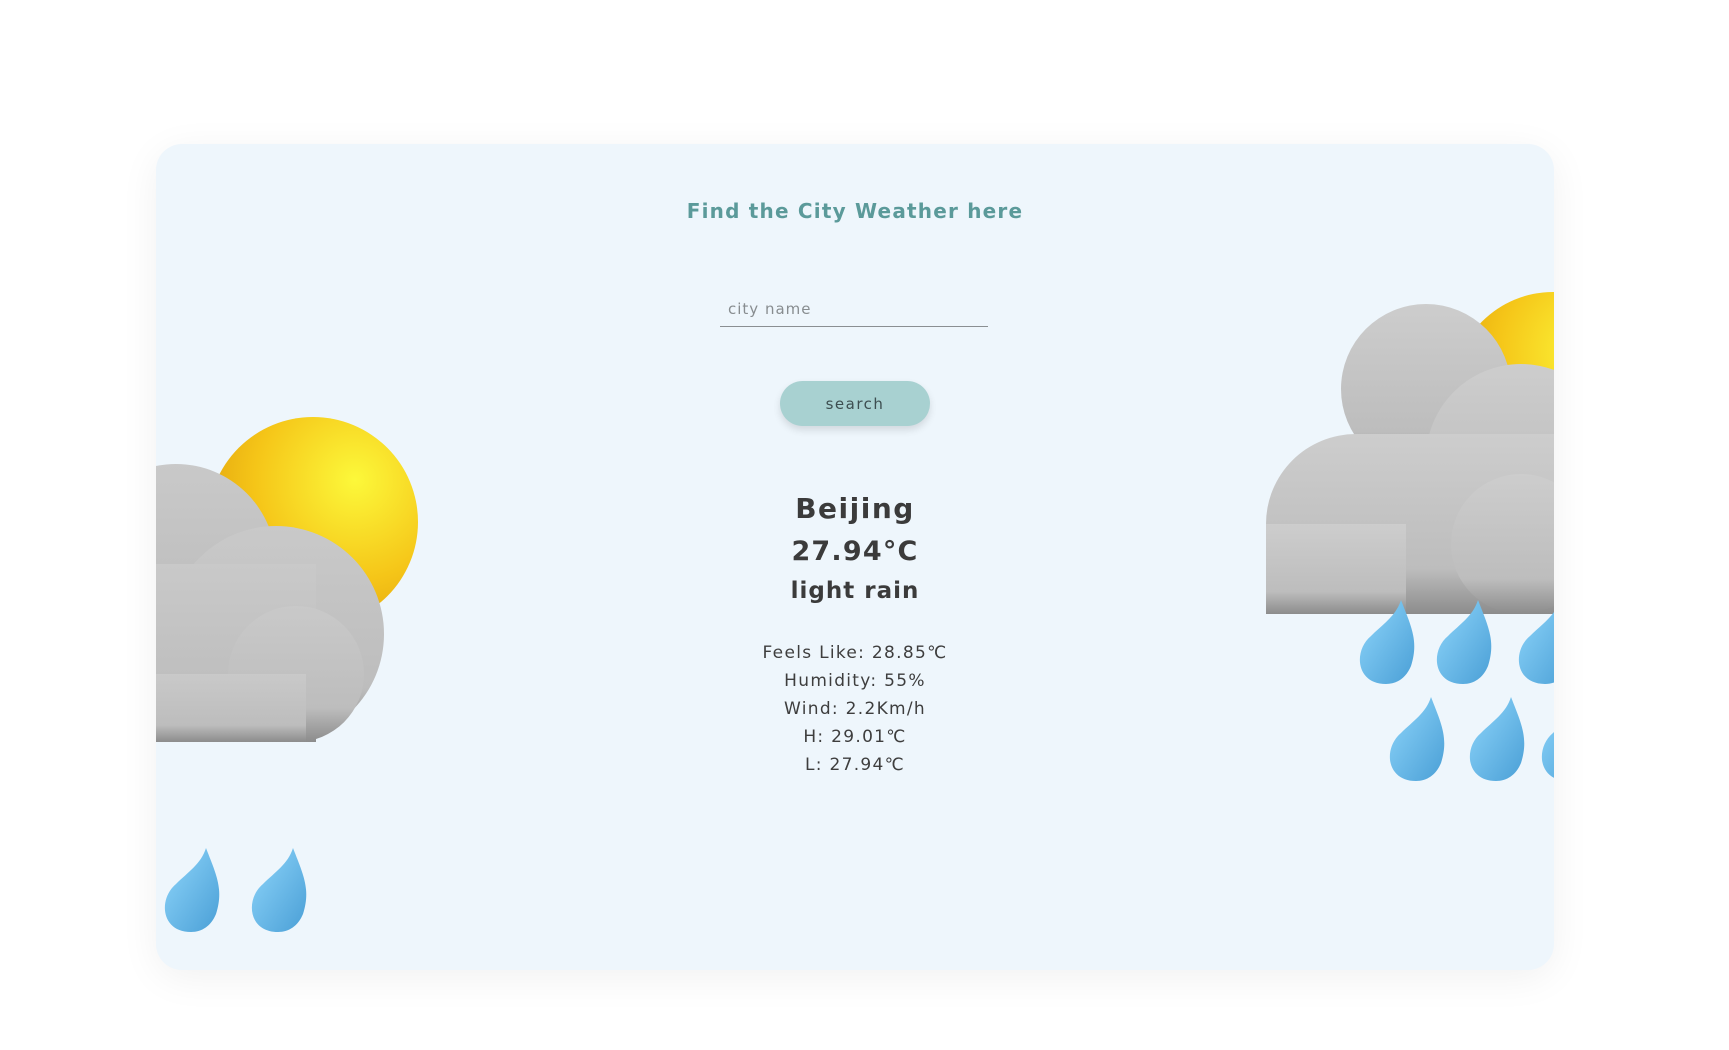 The image size is (1729, 1050). I want to click on temperature: 27.94°C, so click(855, 551).